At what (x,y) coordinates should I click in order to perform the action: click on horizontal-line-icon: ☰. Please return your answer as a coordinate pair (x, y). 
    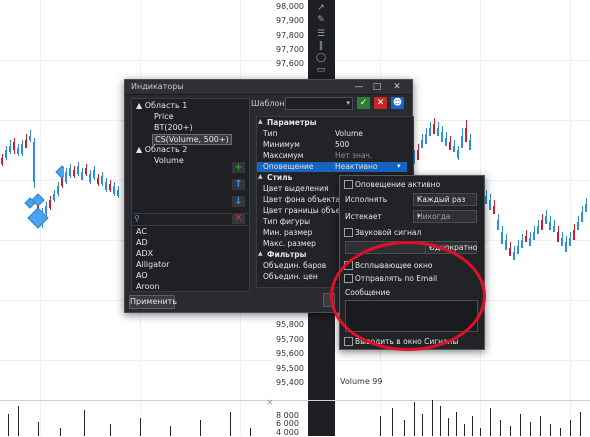
    Looking at the image, I should click on (321, 34).